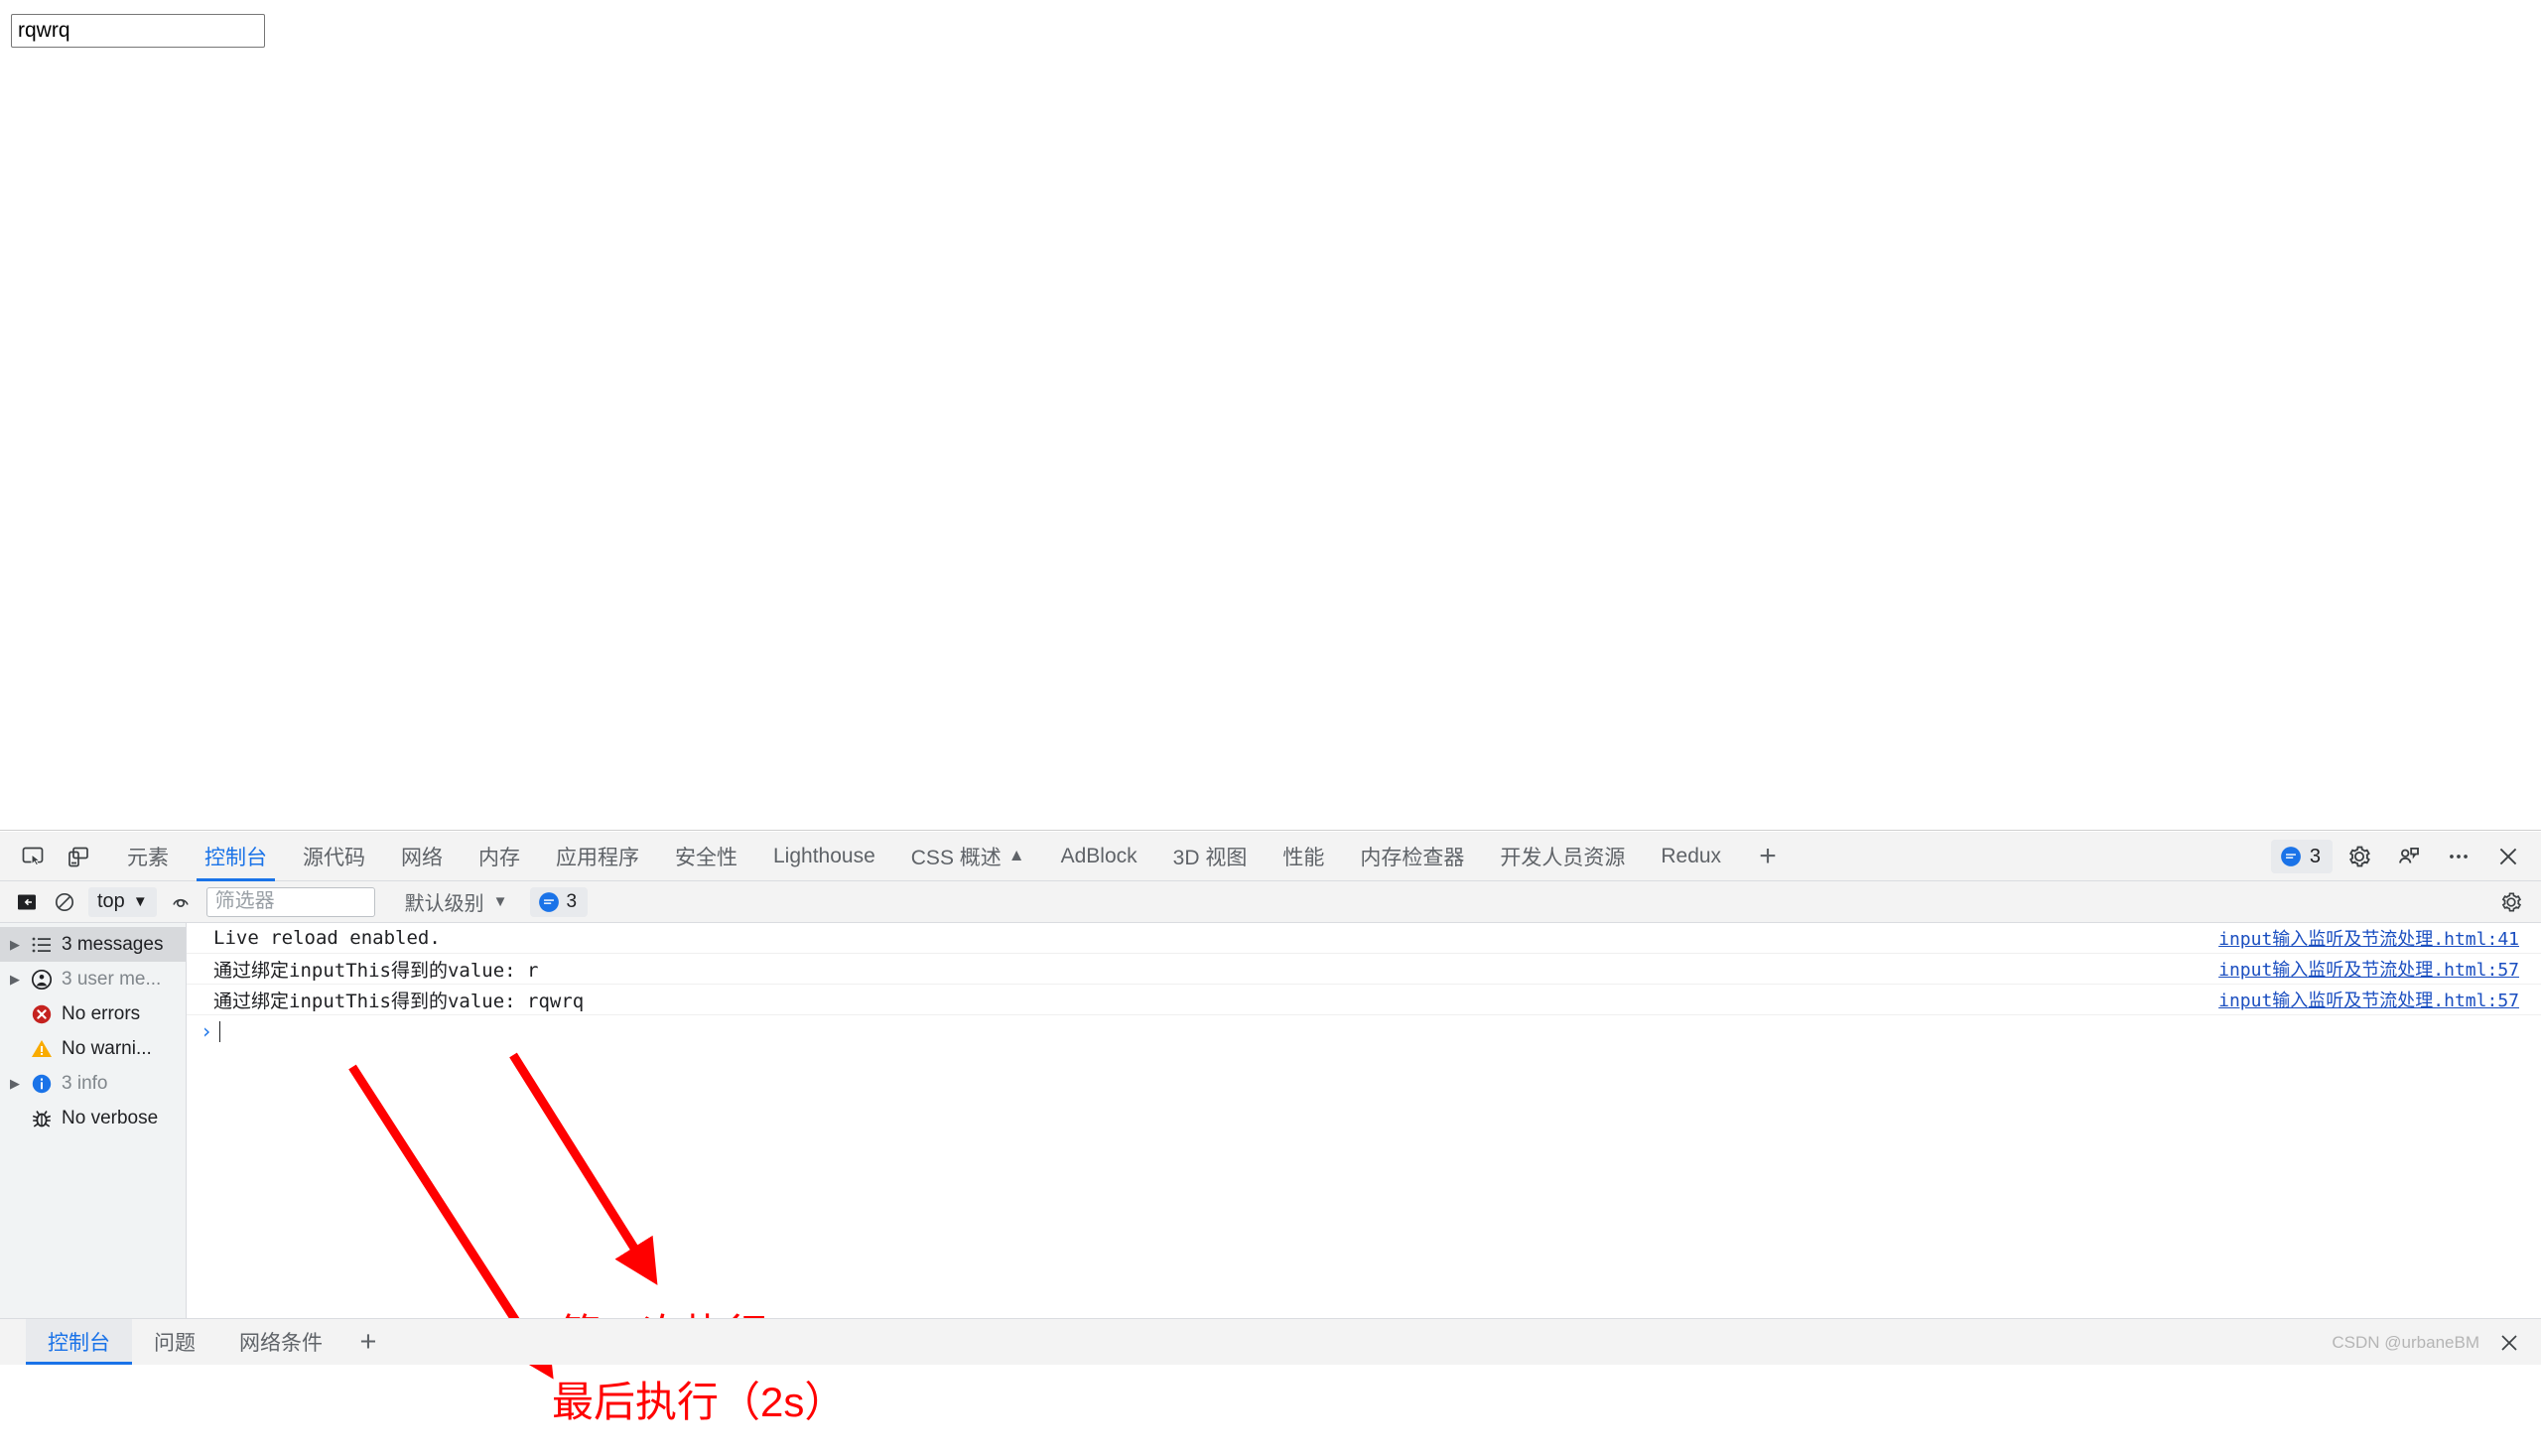 The image size is (2541, 1456). I want to click on tab-label: 安全性, so click(706, 857).